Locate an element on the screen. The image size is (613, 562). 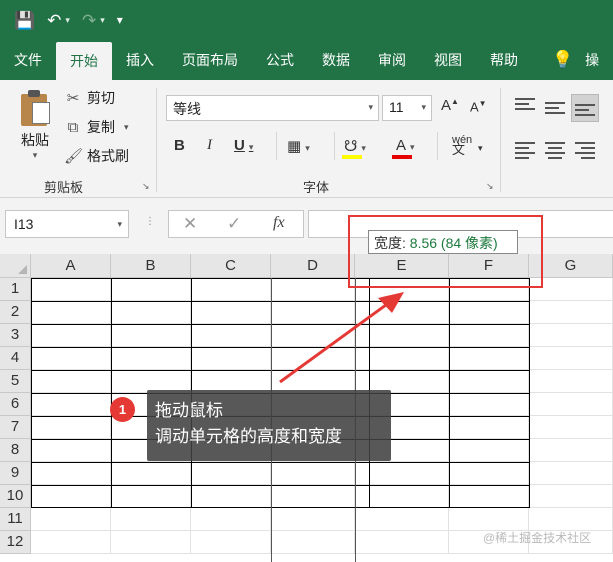
more-icon: ⋮ is located at coordinates (150, 221).